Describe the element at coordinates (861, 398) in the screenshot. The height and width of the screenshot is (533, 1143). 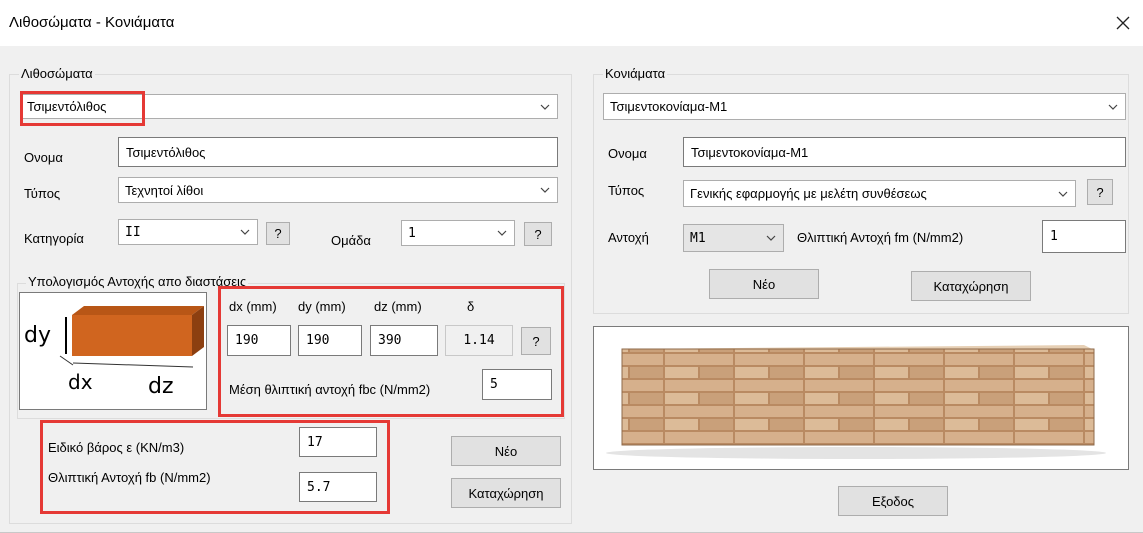
I see `brick-wall-image` at that location.